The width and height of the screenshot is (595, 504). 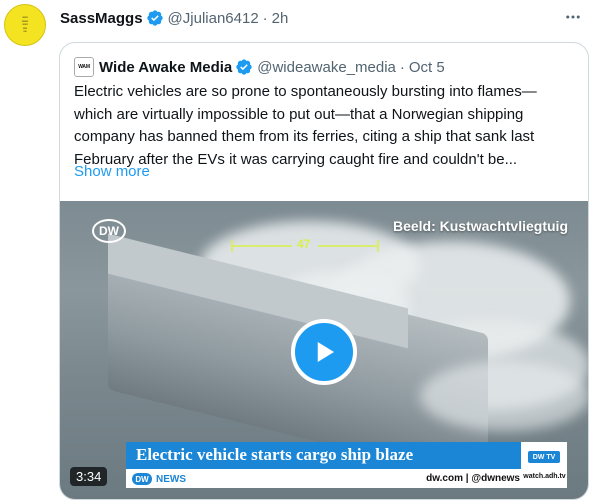 I want to click on quoted-author-avatar: WAM, so click(x=84, y=67).